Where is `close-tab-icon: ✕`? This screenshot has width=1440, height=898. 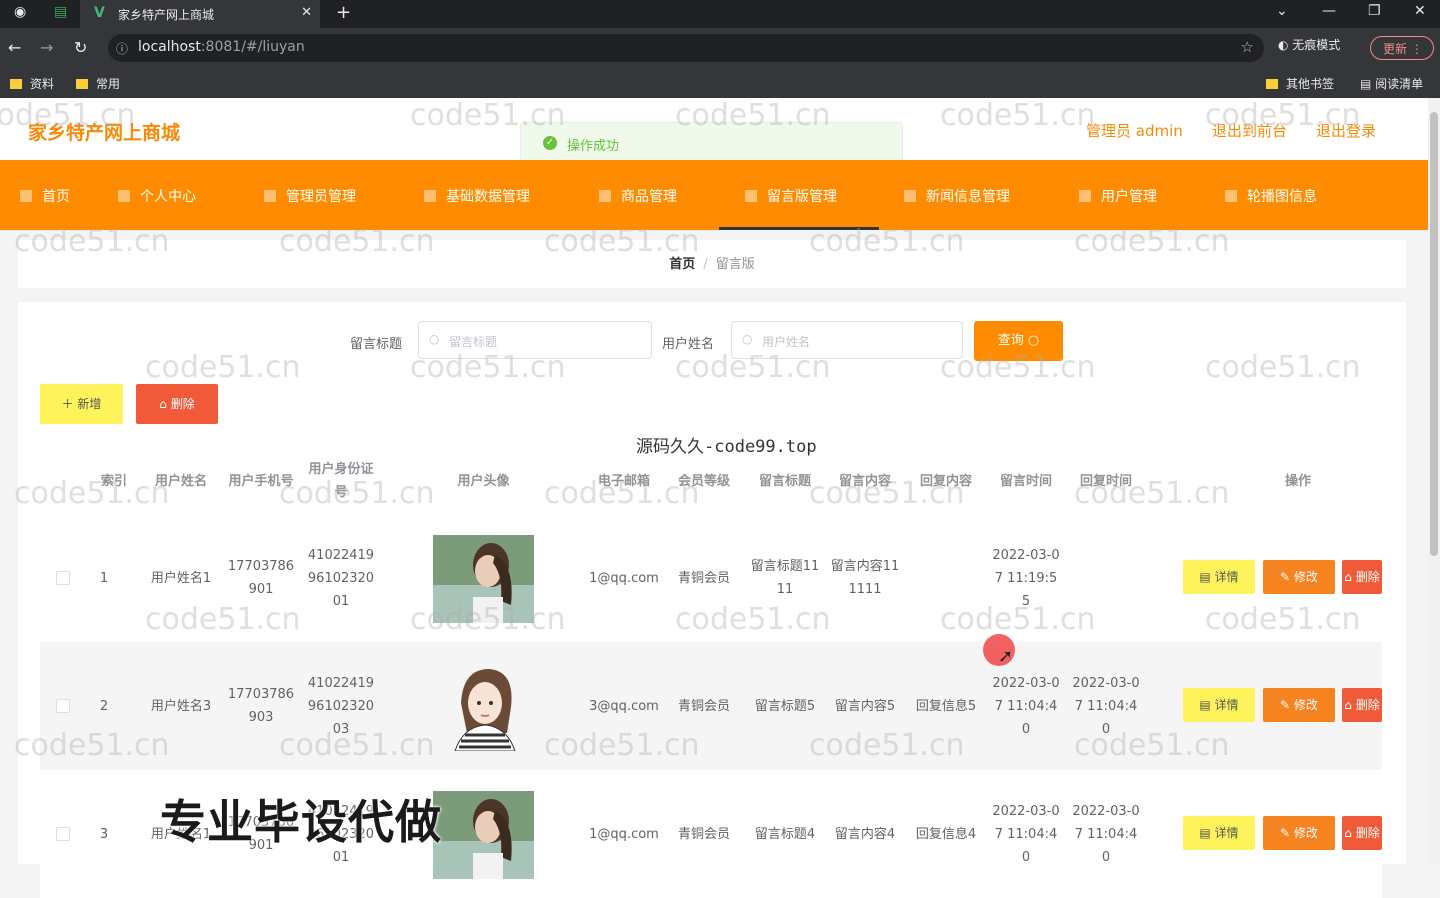 close-tab-icon: ✕ is located at coordinates (306, 12).